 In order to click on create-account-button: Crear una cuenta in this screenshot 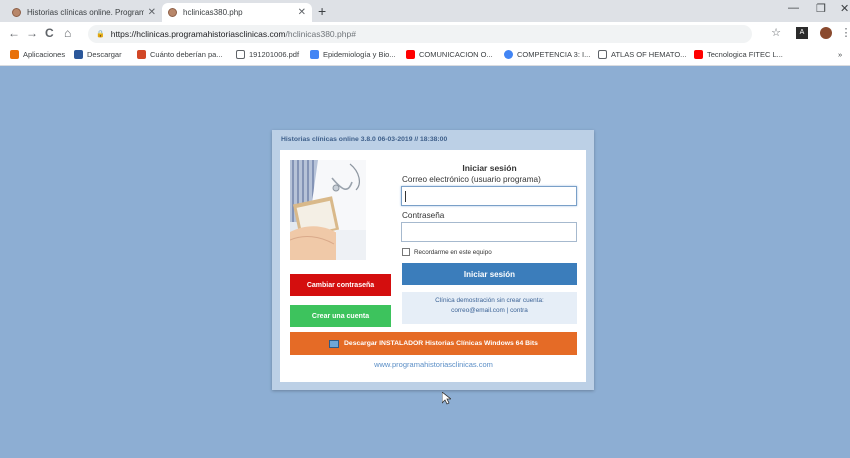, I will do `click(340, 316)`.